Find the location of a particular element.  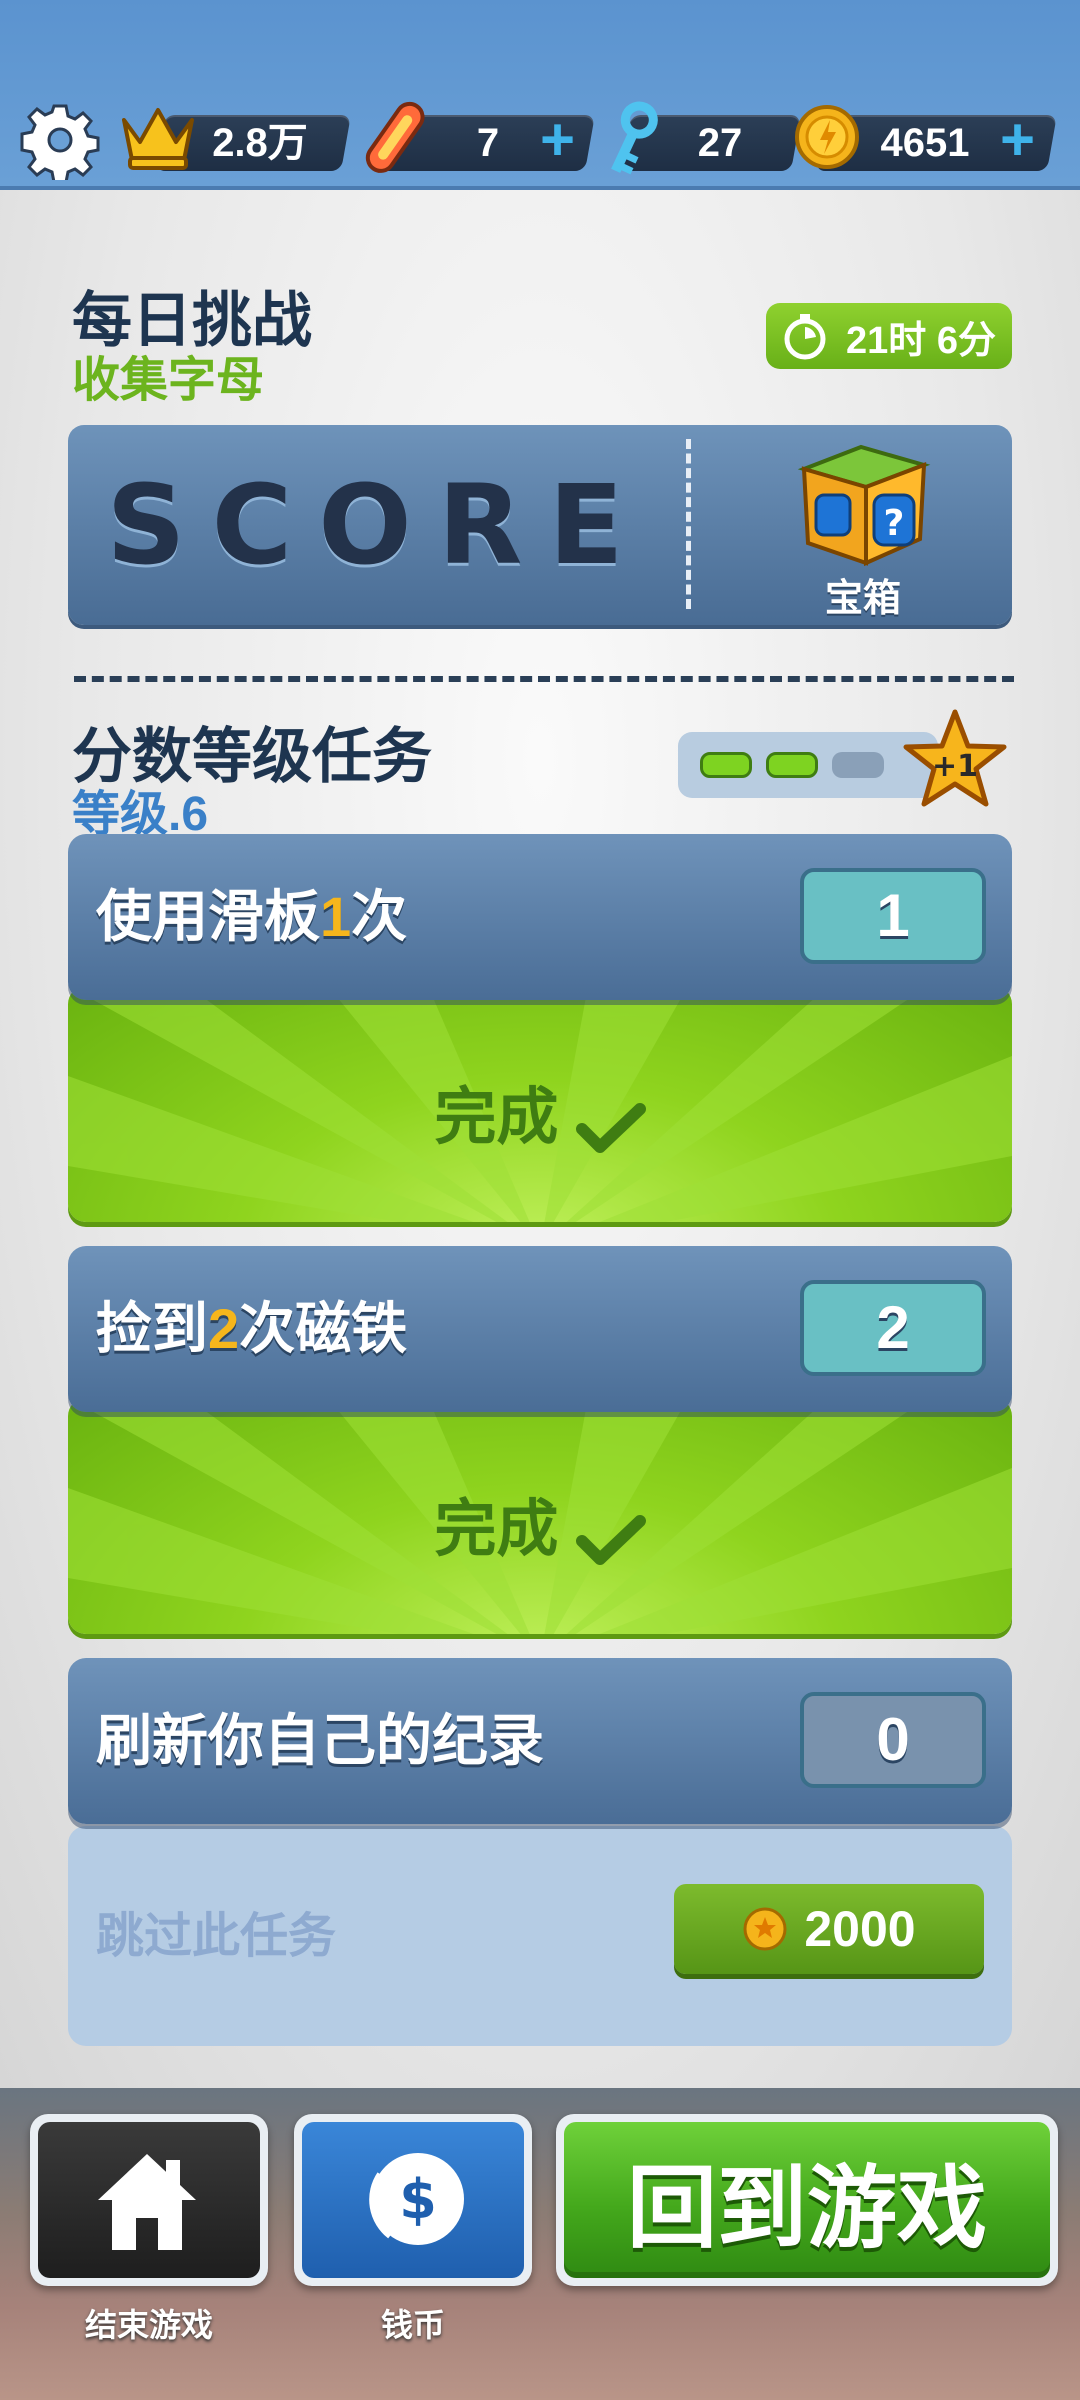

mission-progress is located at coordinates (808, 765).